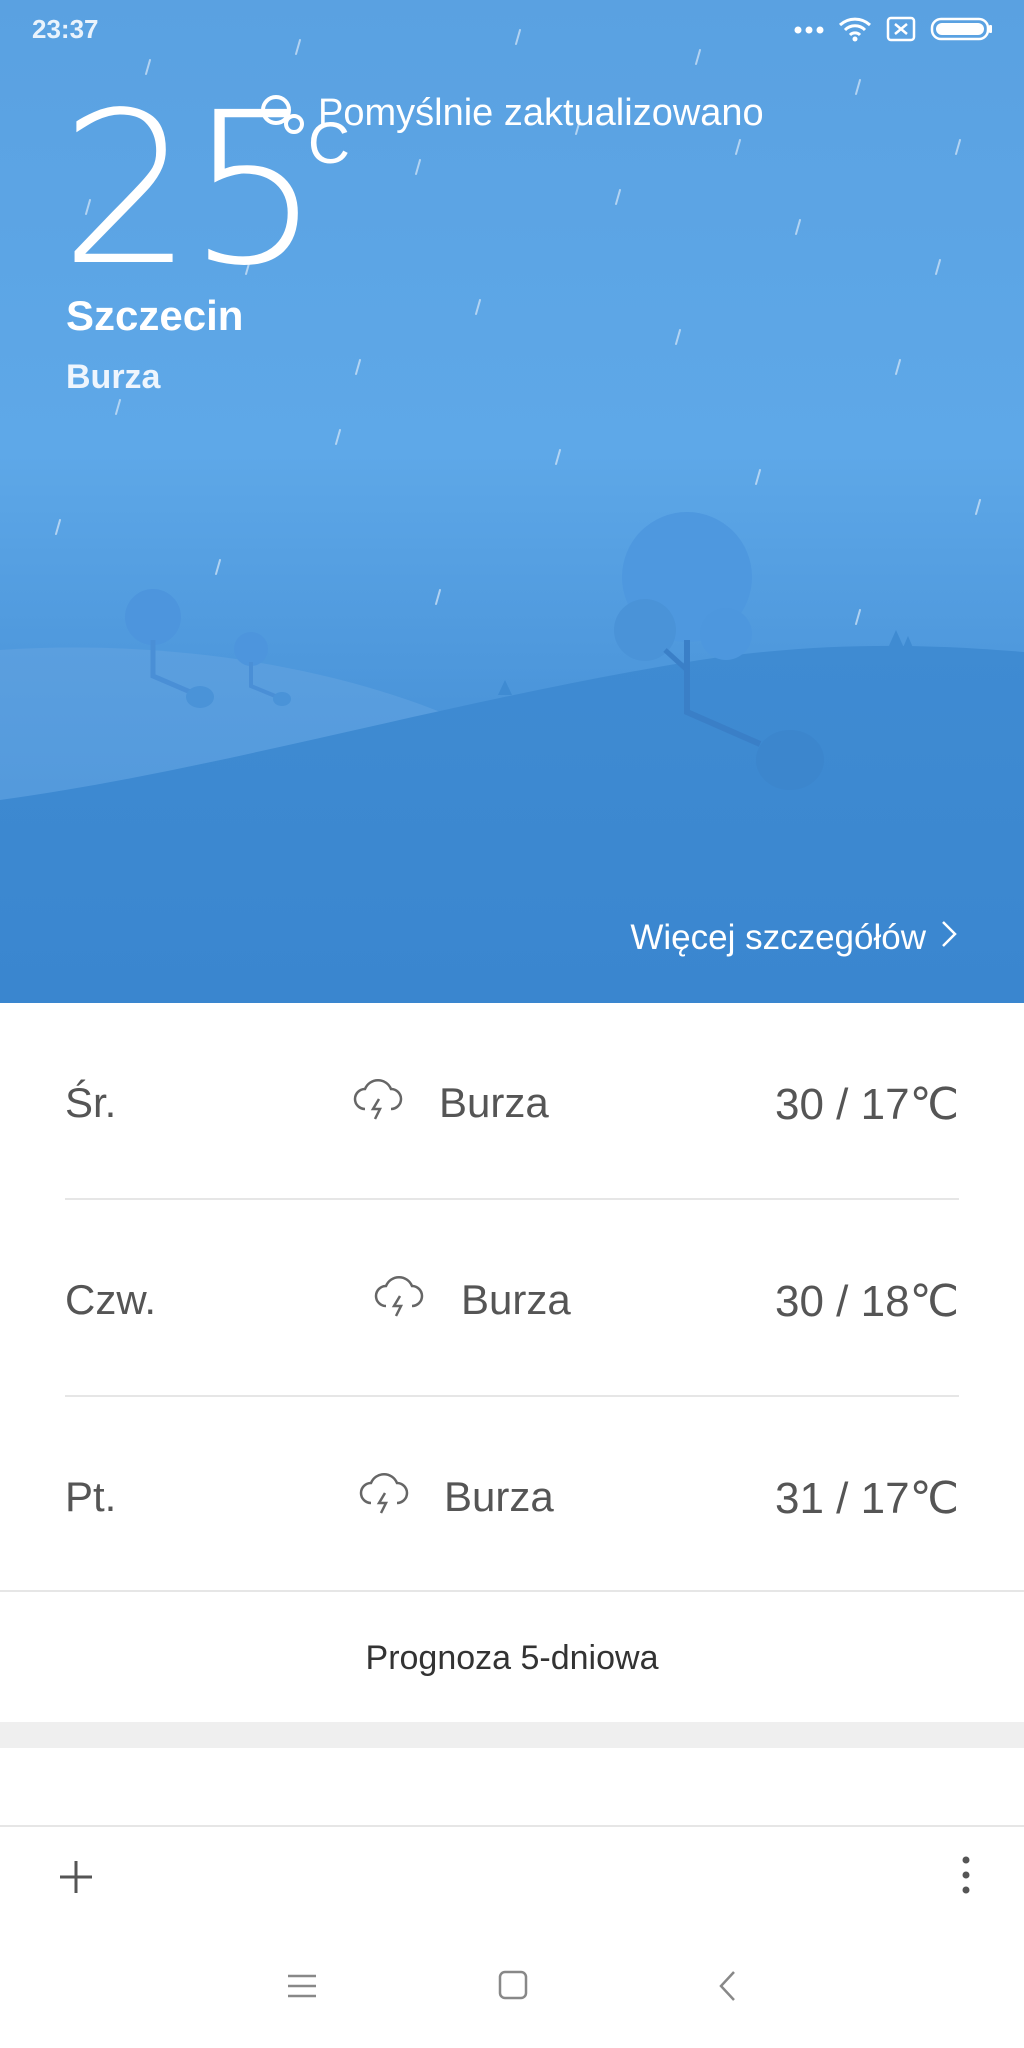 This screenshot has height=2048, width=1024. I want to click on section-divider, so click(512, 1735).